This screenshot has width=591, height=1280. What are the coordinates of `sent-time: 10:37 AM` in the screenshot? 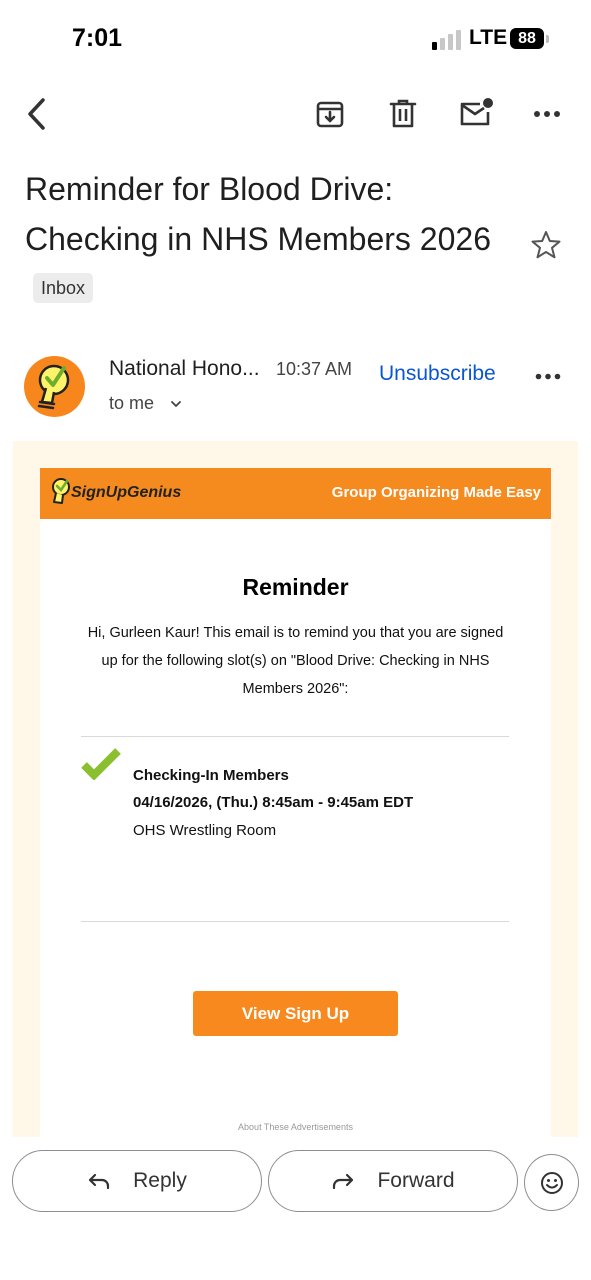 It's located at (314, 369).